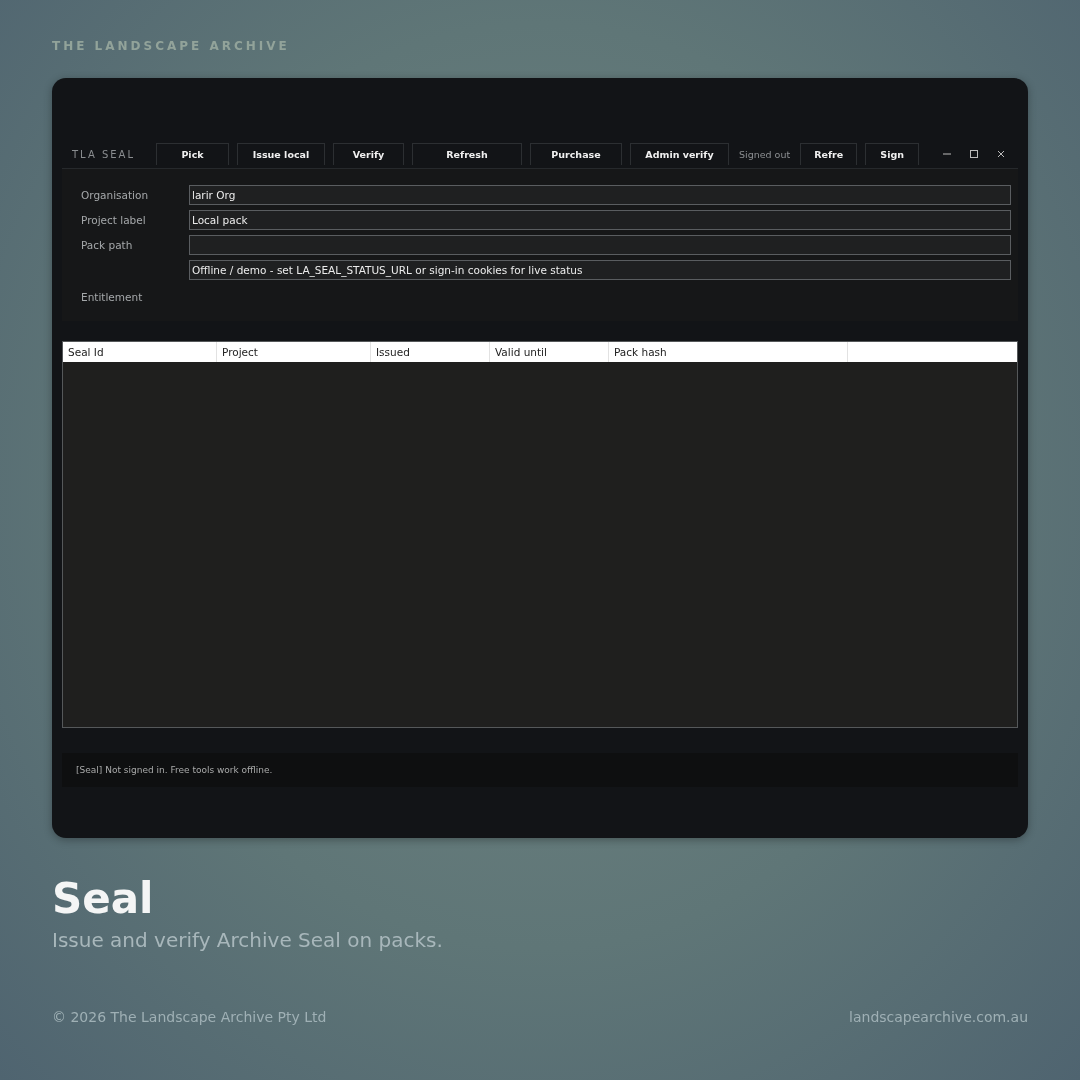 This screenshot has height=1080, width=1080. Describe the element at coordinates (600, 195) in the screenshot. I see `input-field: larir Org` at that location.